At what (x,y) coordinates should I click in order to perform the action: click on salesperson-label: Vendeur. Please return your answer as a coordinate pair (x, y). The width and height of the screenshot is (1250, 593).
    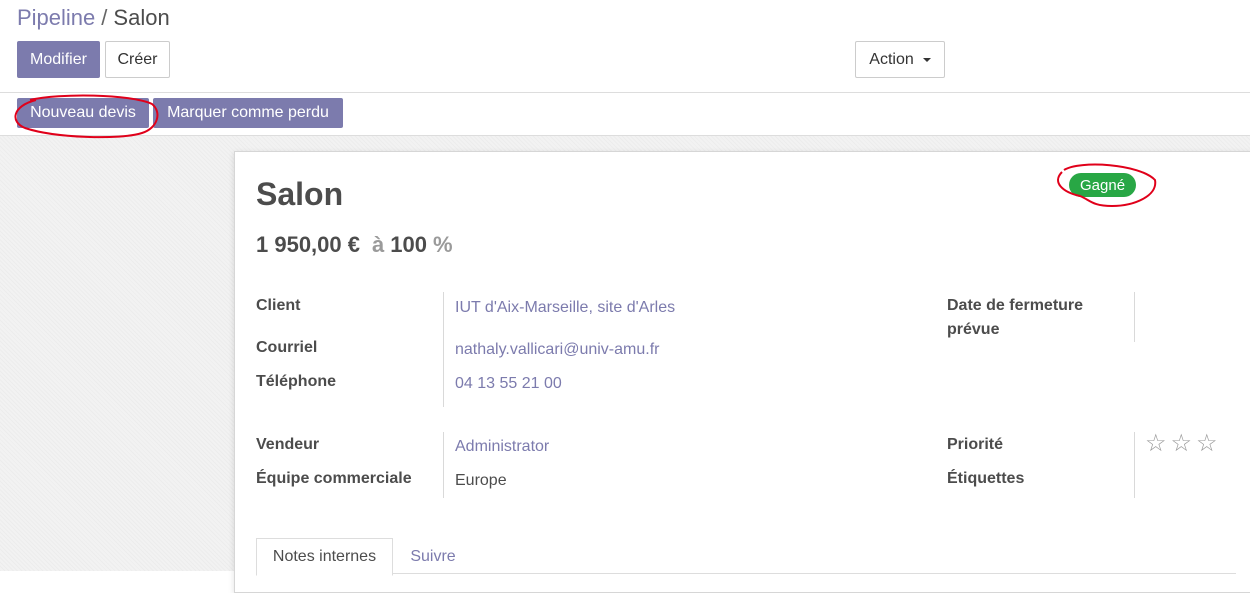
    Looking at the image, I should click on (288, 444).